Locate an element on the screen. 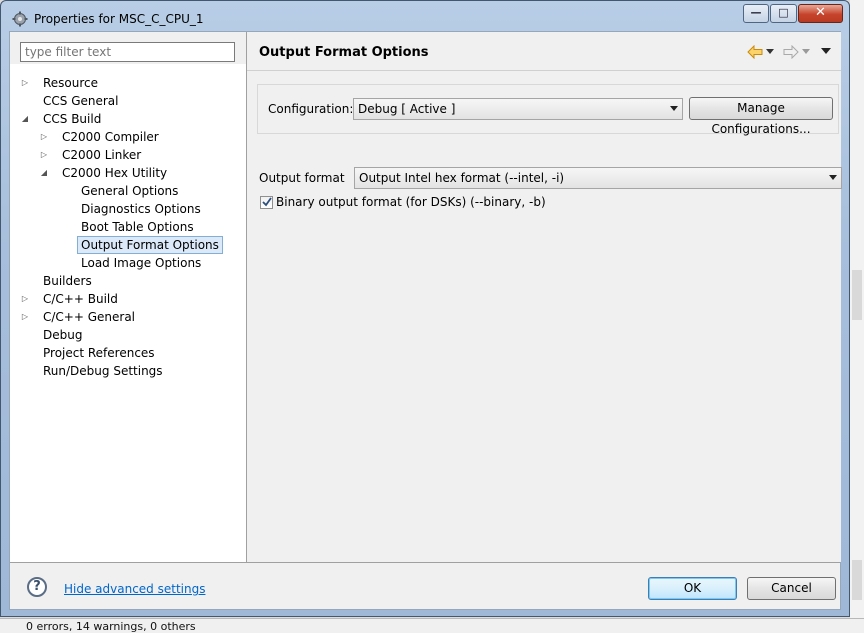 Image resolution: width=864 pixels, height=633 pixels. title-bar: Properties for MSC_C_CPU_1 — □ ✕ is located at coordinates (425, 17).